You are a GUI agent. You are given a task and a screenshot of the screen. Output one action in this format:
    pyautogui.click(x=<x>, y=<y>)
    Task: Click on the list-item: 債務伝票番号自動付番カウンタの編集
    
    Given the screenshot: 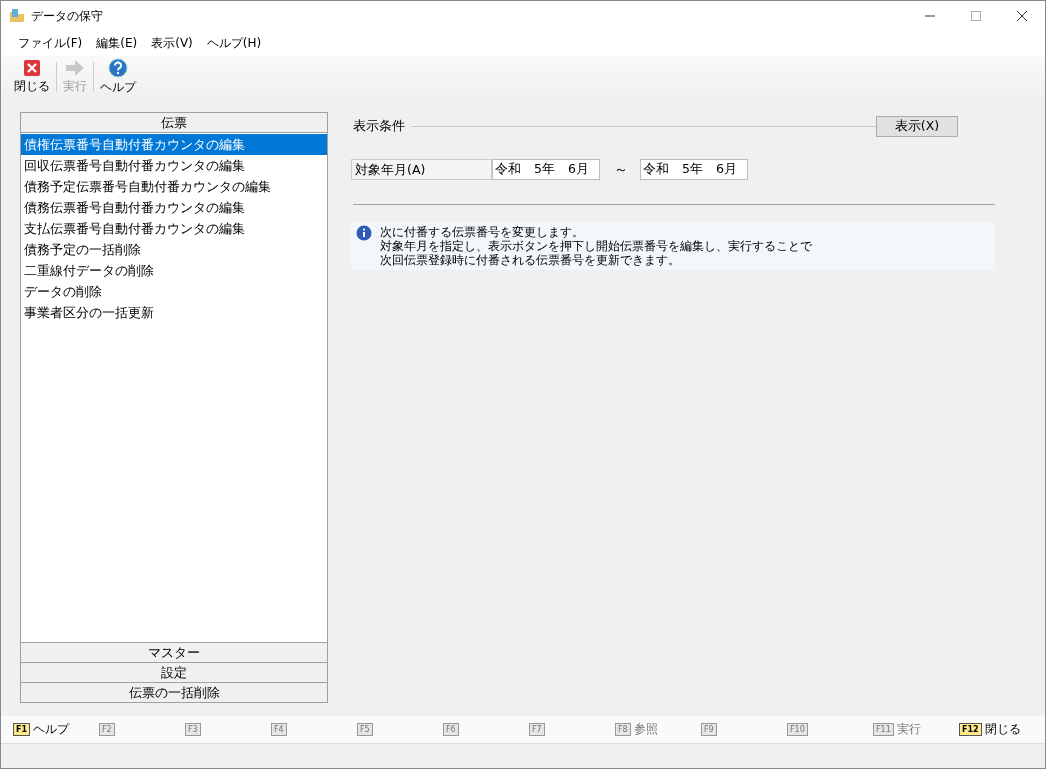 What is the action you would take?
    pyautogui.click(x=174, y=207)
    